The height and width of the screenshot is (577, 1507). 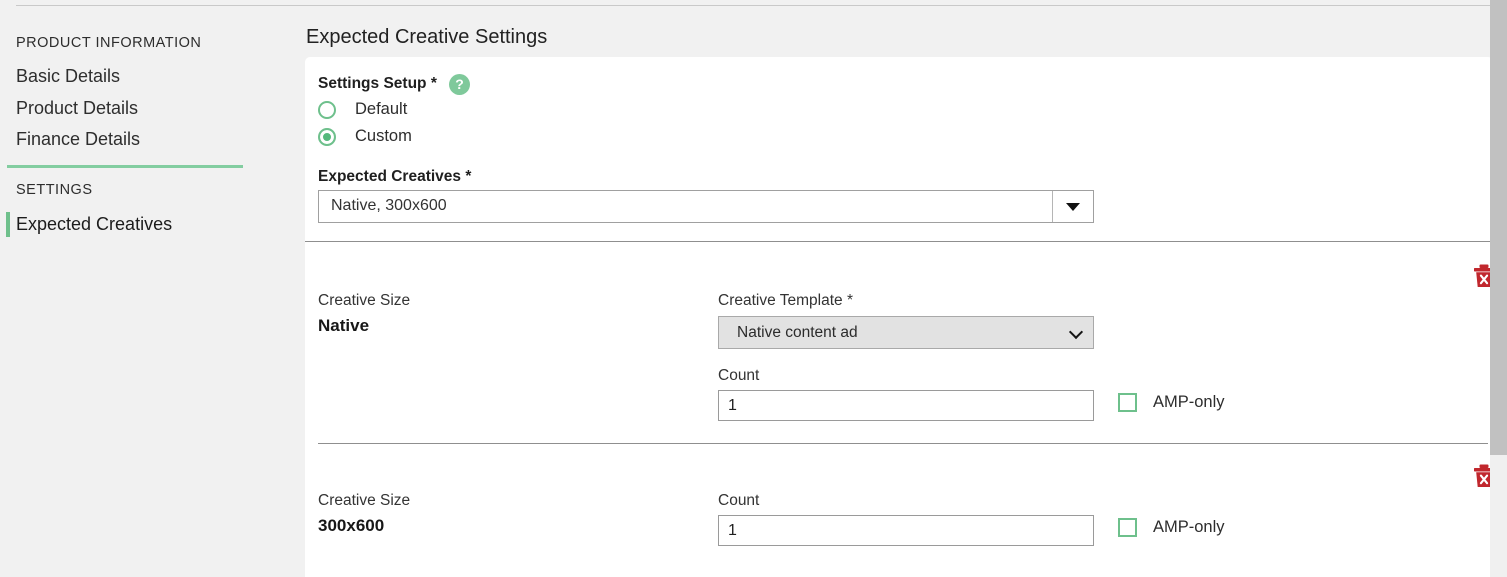 What do you see at coordinates (797, 332) in the screenshot?
I see `creative-row-1-template-value: Native content ad` at bounding box center [797, 332].